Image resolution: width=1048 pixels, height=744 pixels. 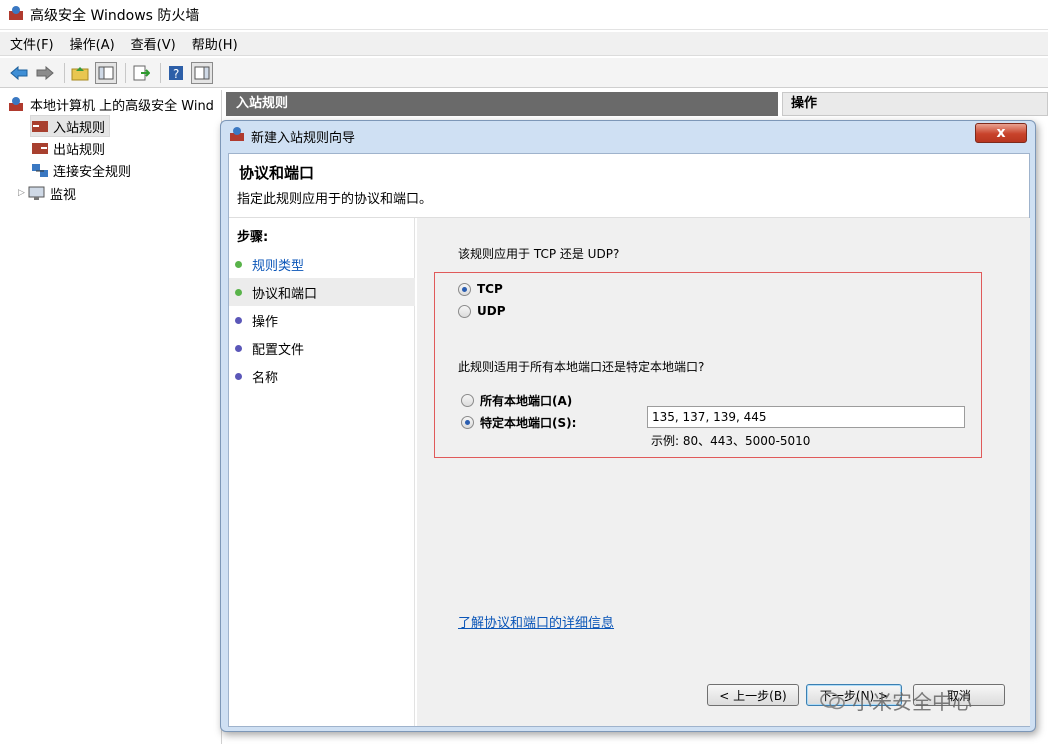 What do you see at coordinates (265, 322) in the screenshot?
I see `step-label: 操作` at bounding box center [265, 322].